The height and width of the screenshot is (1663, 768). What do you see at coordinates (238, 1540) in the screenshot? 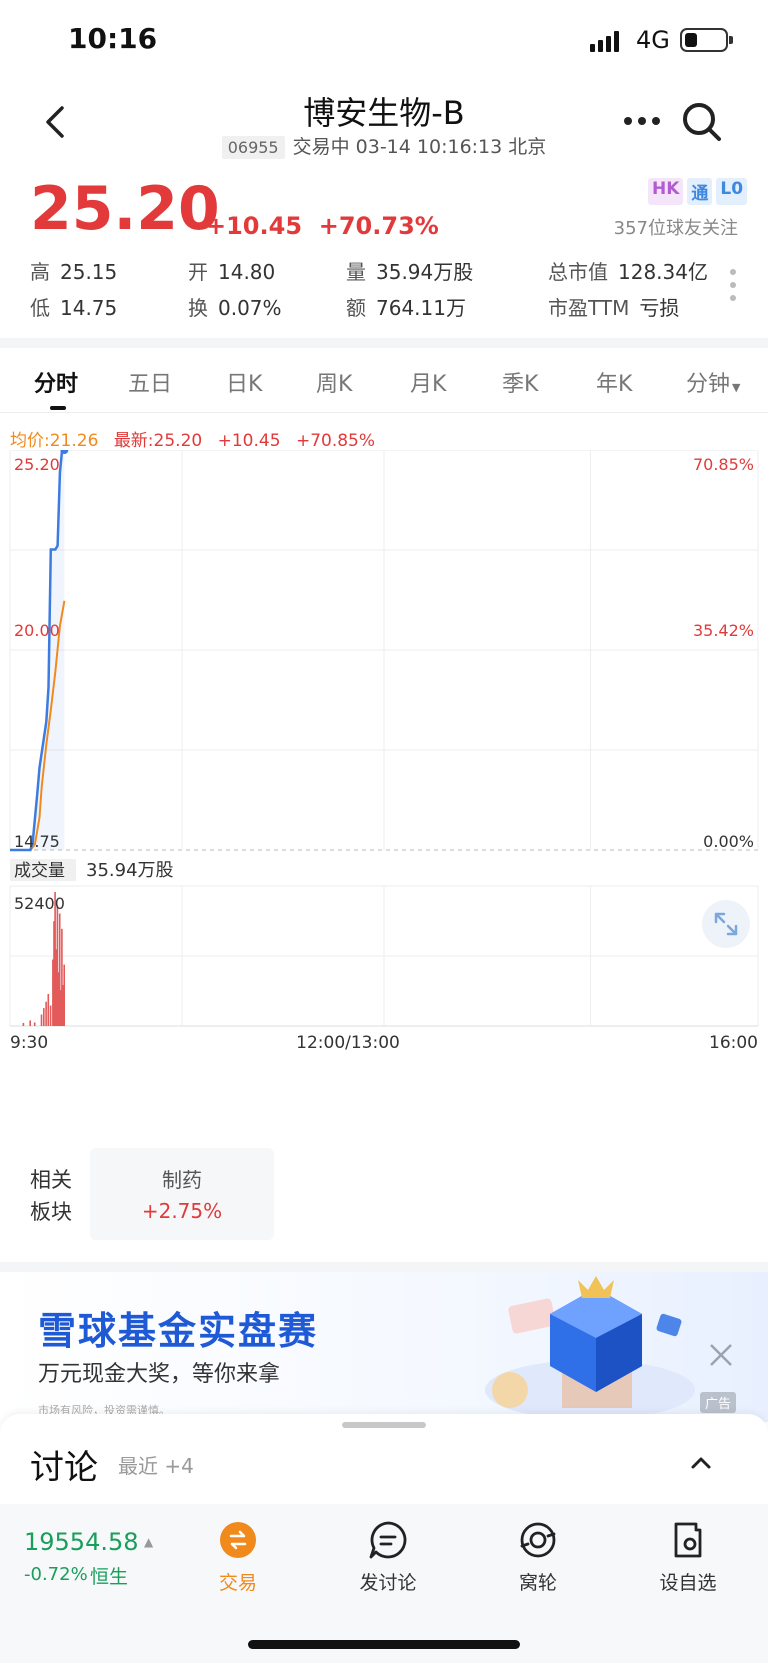
I see `trade-icon` at bounding box center [238, 1540].